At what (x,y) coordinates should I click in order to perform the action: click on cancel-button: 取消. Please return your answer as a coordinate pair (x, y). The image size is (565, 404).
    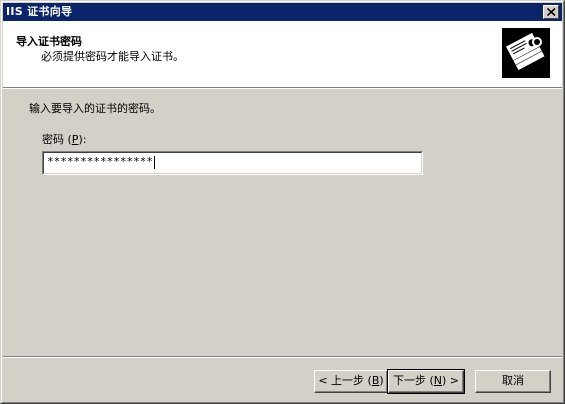
    Looking at the image, I should click on (513, 381).